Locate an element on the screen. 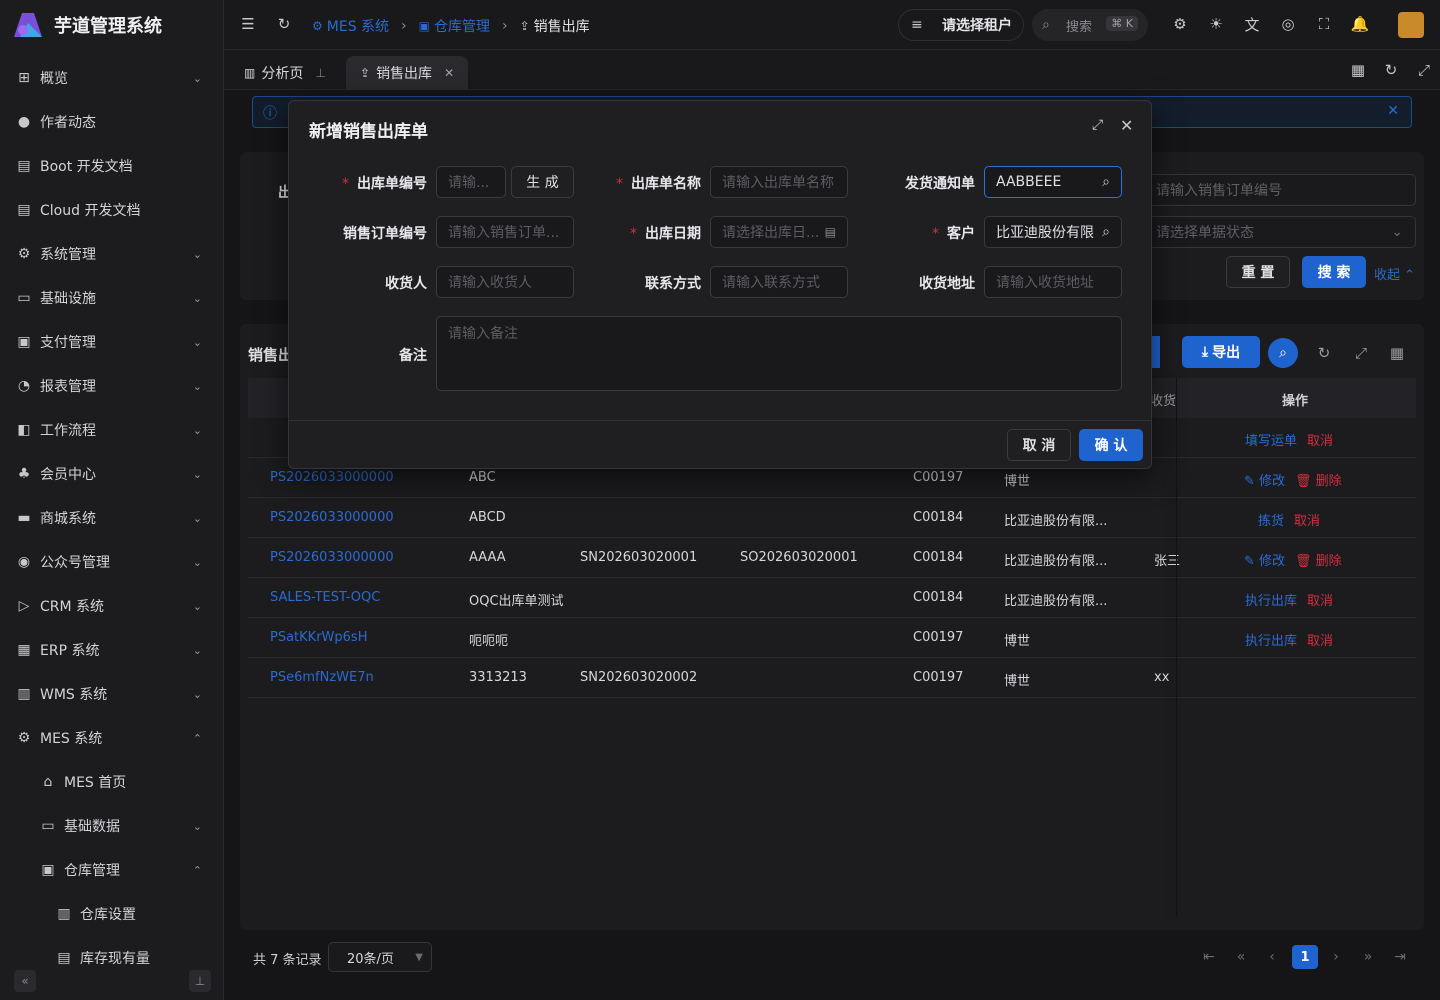  cancel-button: 取 消 is located at coordinates (1039, 445).